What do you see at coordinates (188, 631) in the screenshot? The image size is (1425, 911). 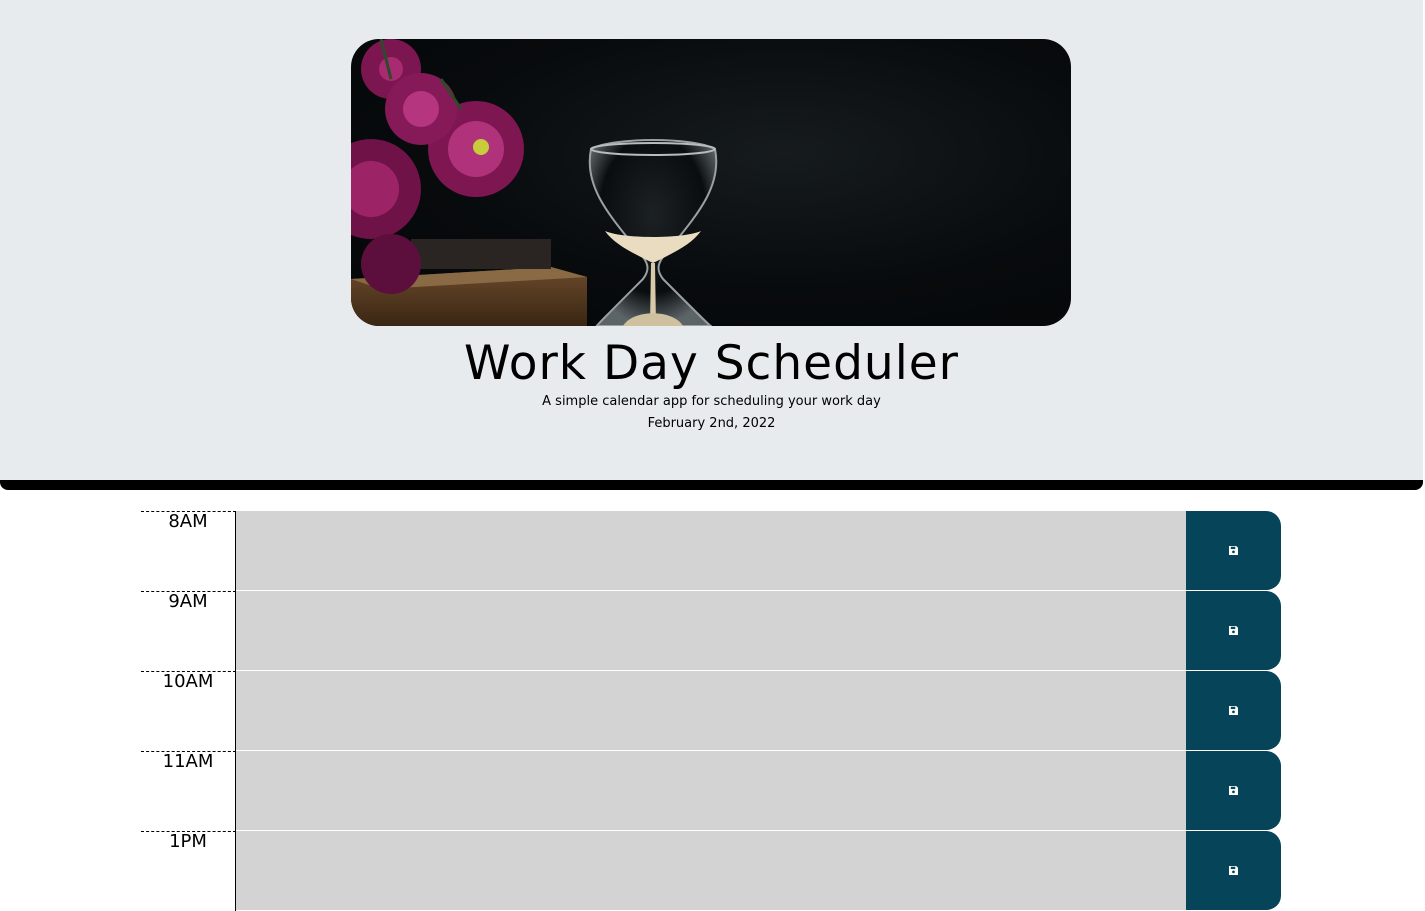 I see `hour-label: 9AM` at bounding box center [188, 631].